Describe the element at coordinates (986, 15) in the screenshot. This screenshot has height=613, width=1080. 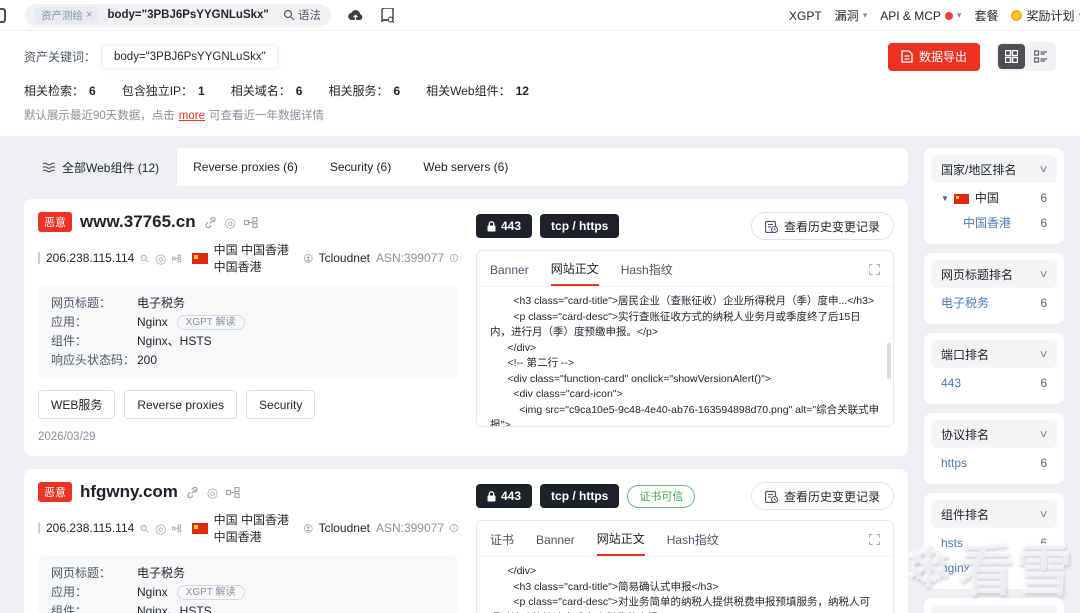
I see `nav-item: 套餐` at that location.